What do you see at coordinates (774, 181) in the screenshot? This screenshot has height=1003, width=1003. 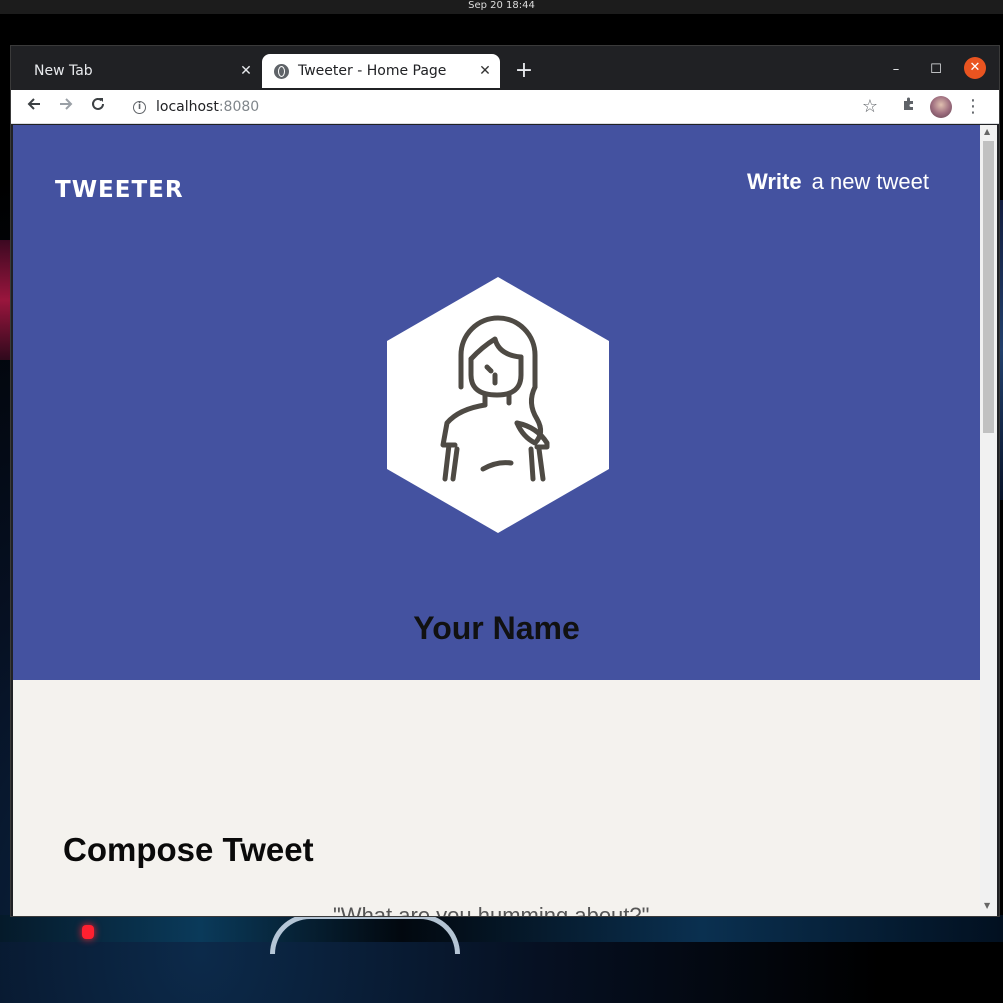 I see `write-label: Write` at bounding box center [774, 181].